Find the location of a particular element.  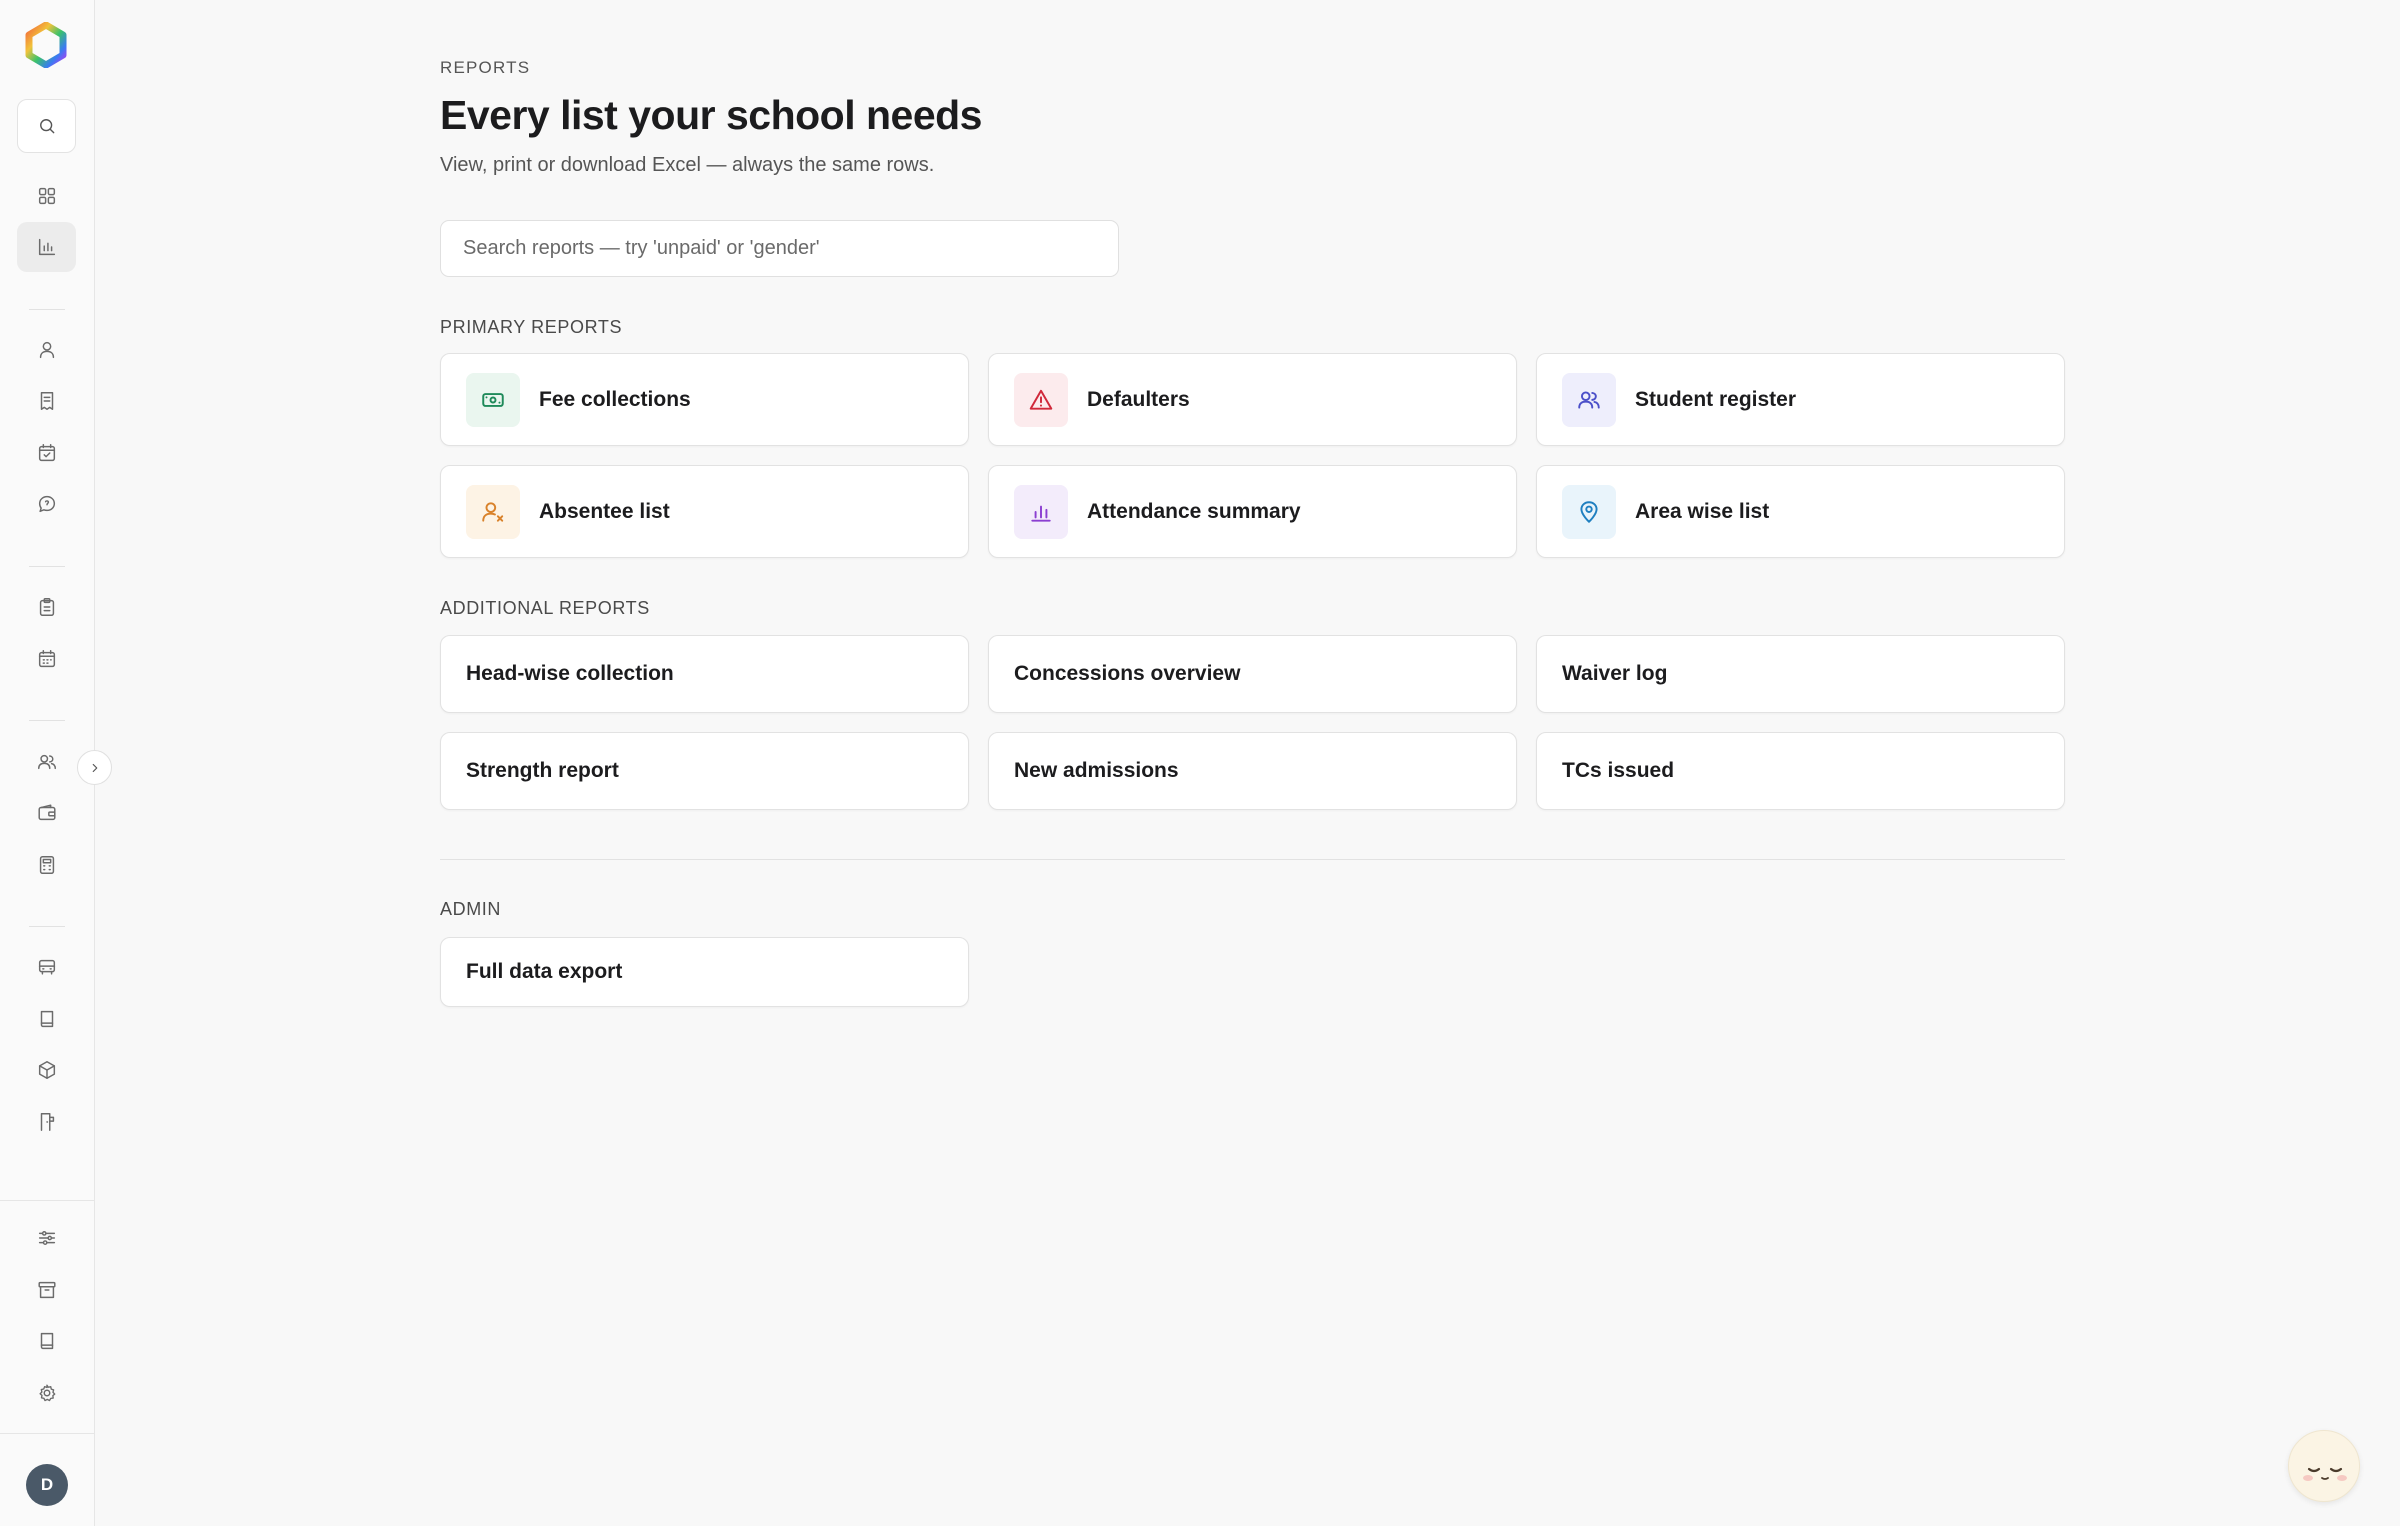

report-card-label: New admissions is located at coordinates (1096, 770).